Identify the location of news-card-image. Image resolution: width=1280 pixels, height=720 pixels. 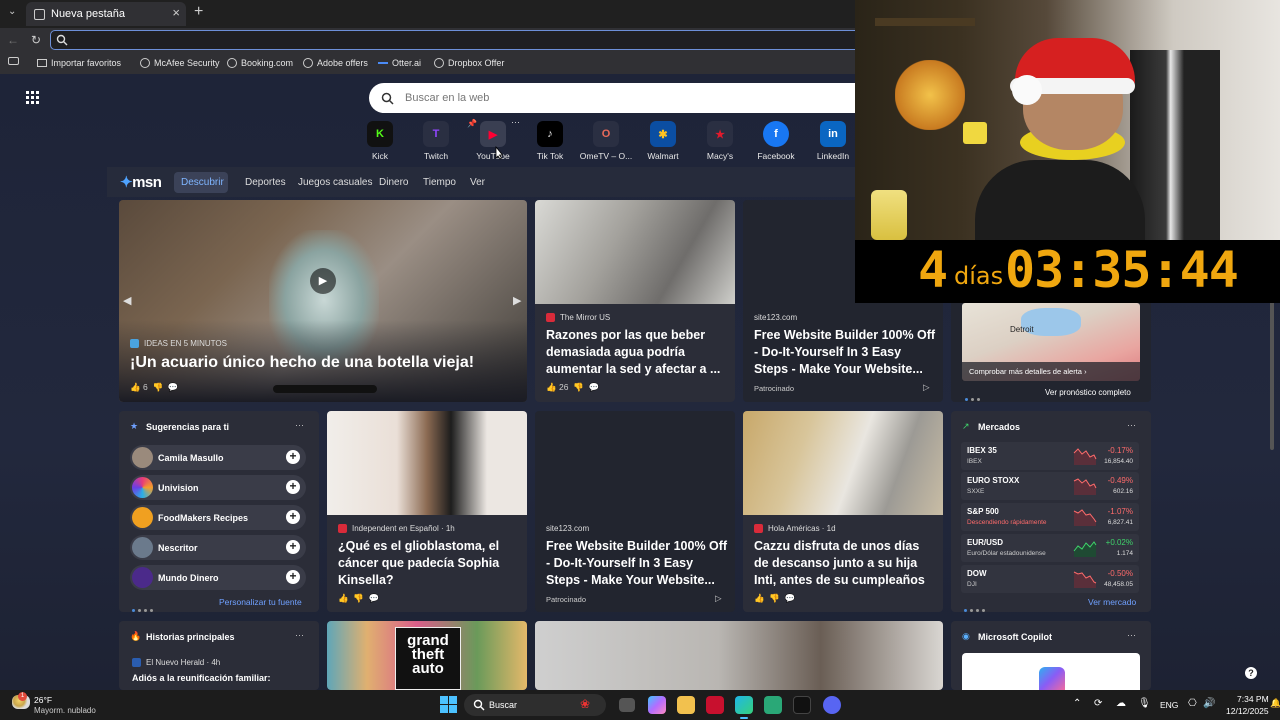
(739, 655).